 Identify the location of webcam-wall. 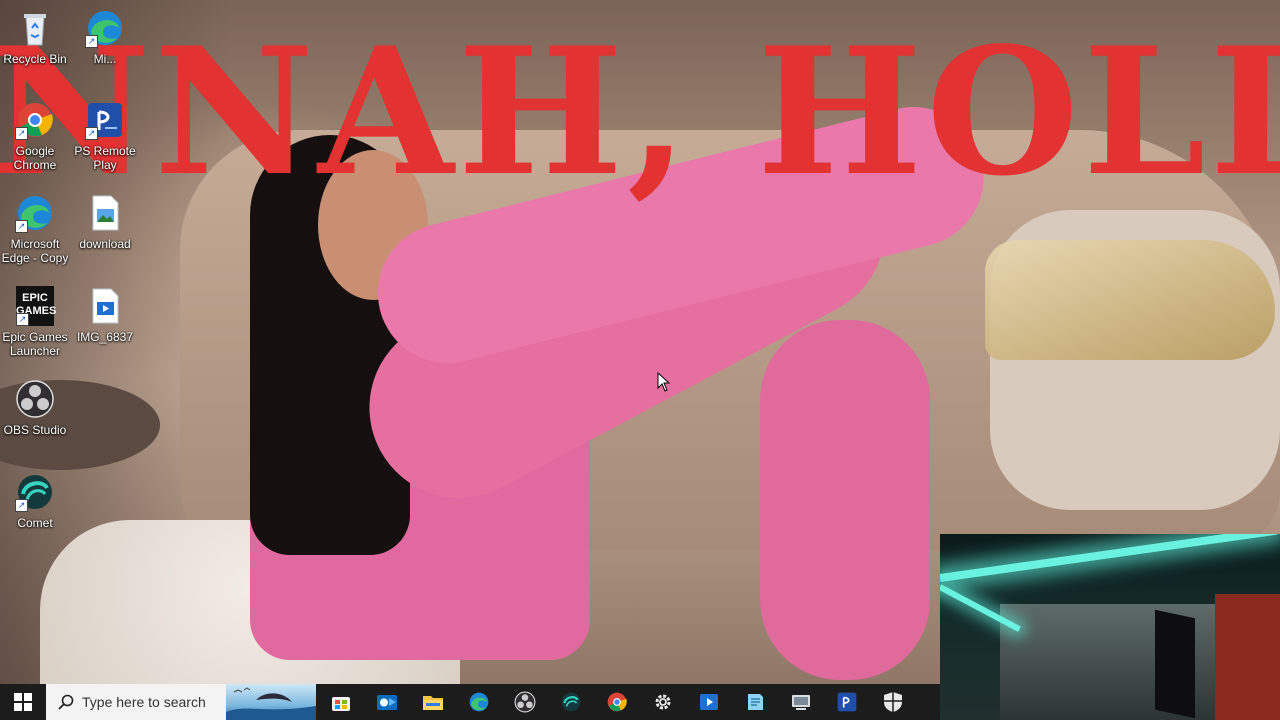
(1115, 662).